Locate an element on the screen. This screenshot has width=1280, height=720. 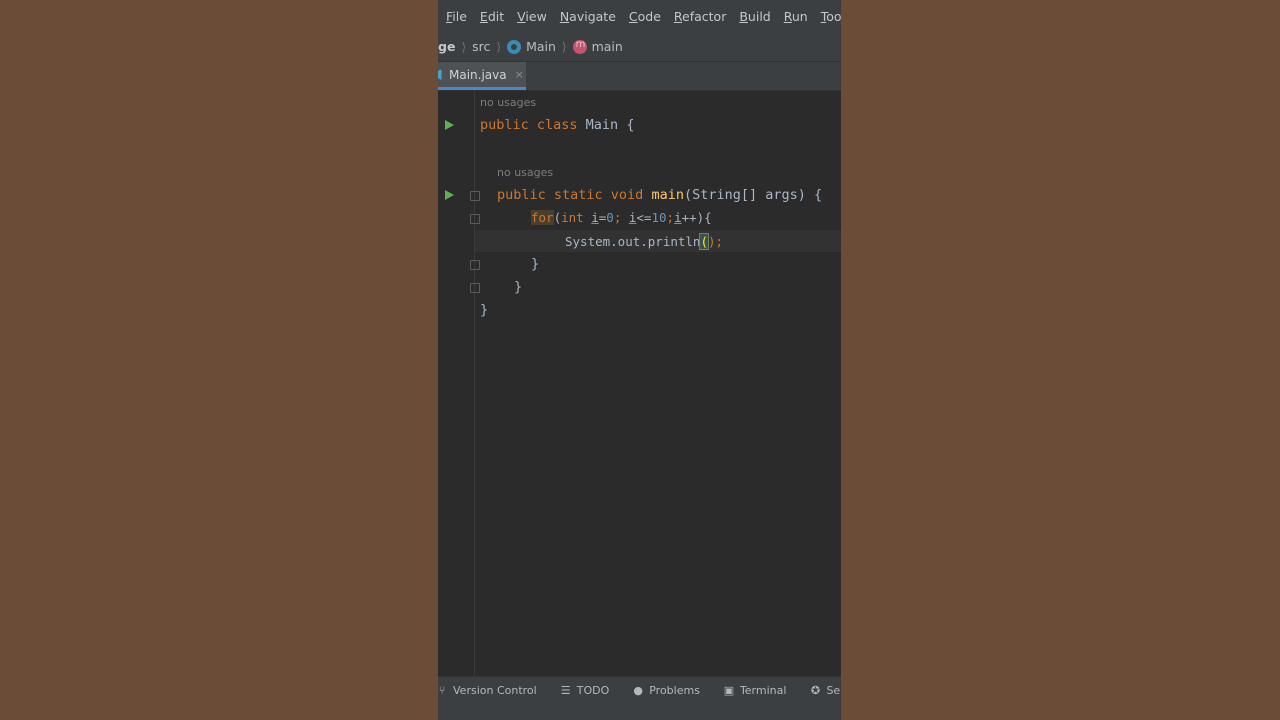
tab-label: Main.java is located at coordinates (478, 74).